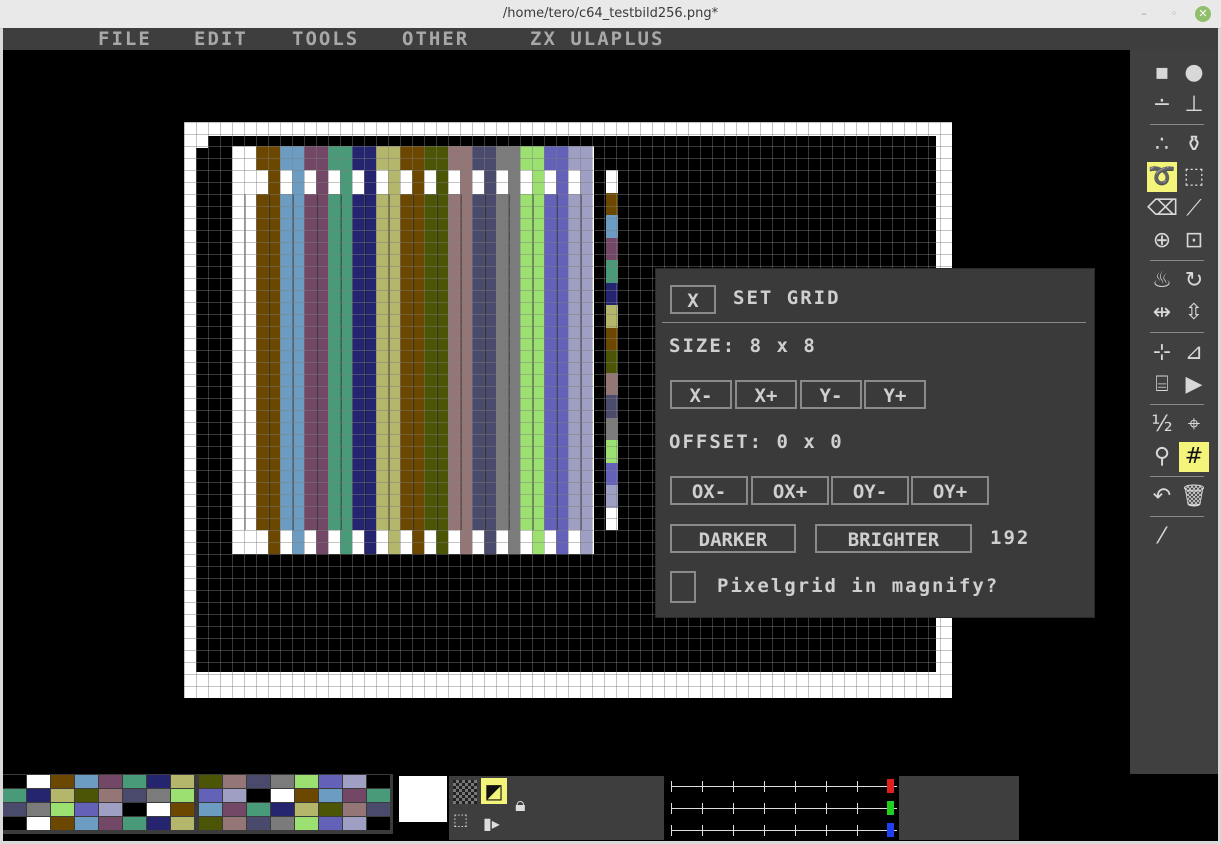  I want to click on mirror-y-icon: ⊿, so click(1194, 353).